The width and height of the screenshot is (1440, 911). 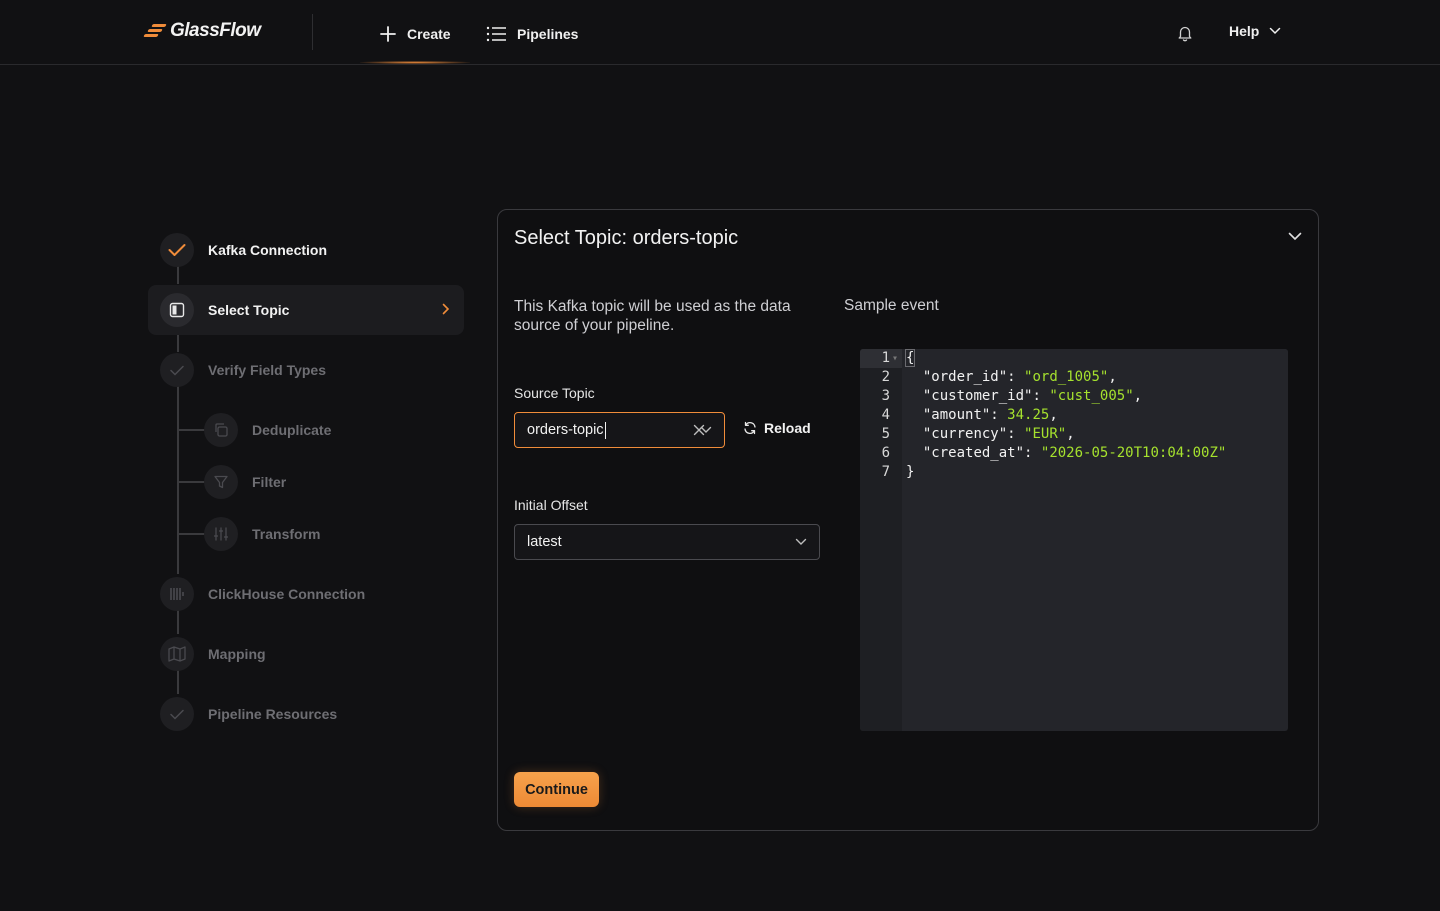 I want to click on filter-icon, so click(x=221, y=482).